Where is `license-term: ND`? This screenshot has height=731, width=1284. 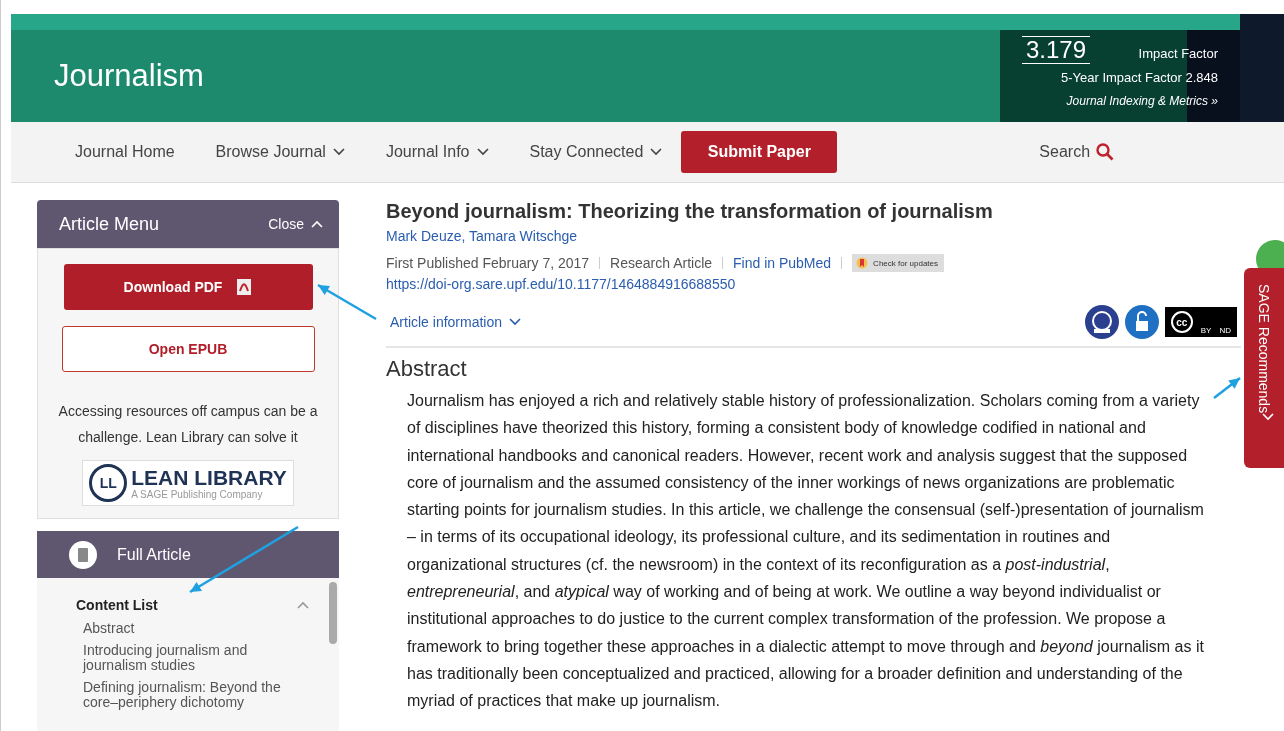
license-term: ND is located at coordinates (1225, 330).